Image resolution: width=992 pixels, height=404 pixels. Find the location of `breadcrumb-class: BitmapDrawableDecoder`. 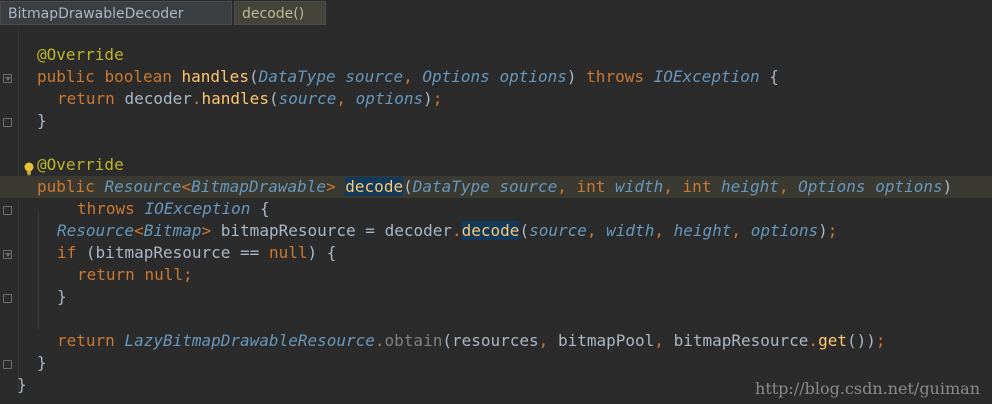

breadcrumb-class: BitmapDrawableDecoder is located at coordinates (116, 13).